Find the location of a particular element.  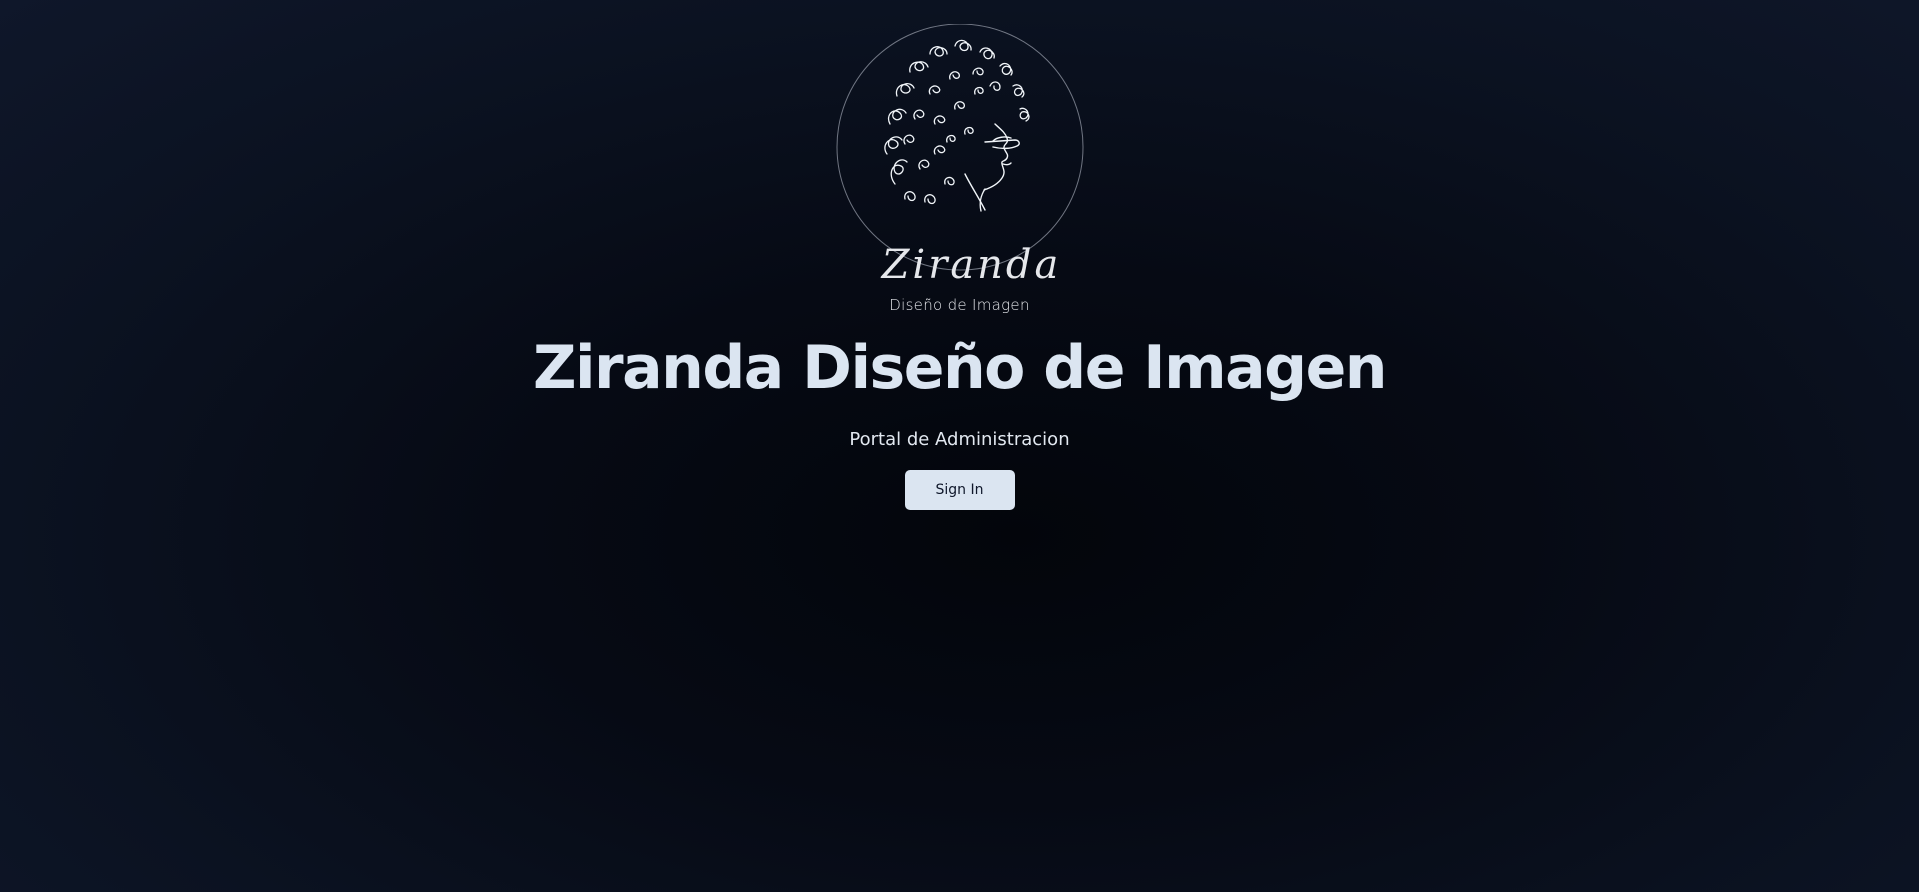

logo-script-text: Ziranda is located at coordinates (971, 265).